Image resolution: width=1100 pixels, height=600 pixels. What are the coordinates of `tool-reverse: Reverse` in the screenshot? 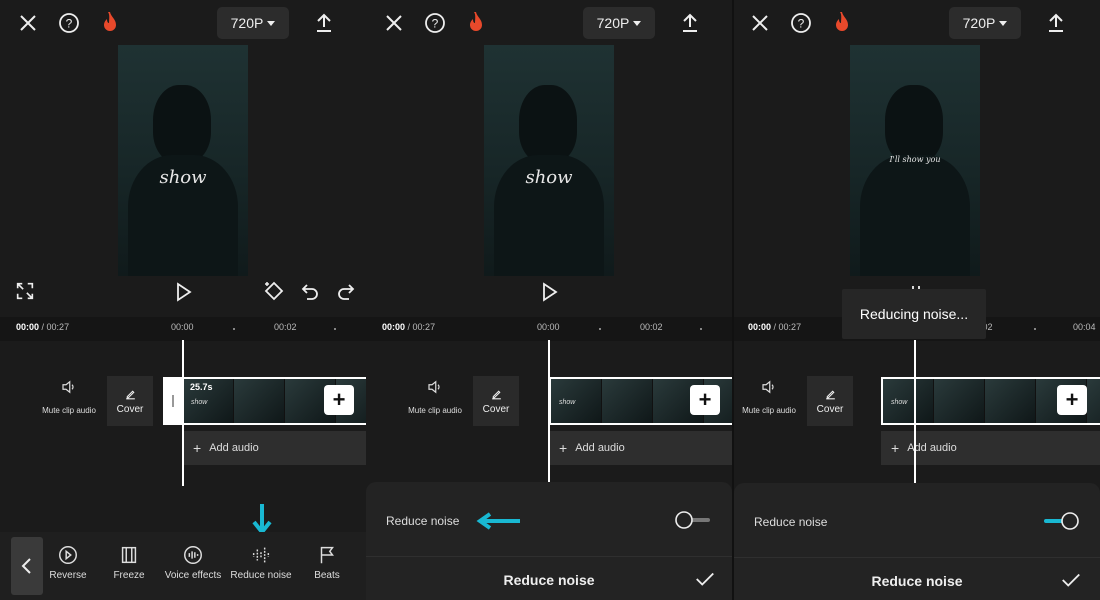 It's located at (68, 562).